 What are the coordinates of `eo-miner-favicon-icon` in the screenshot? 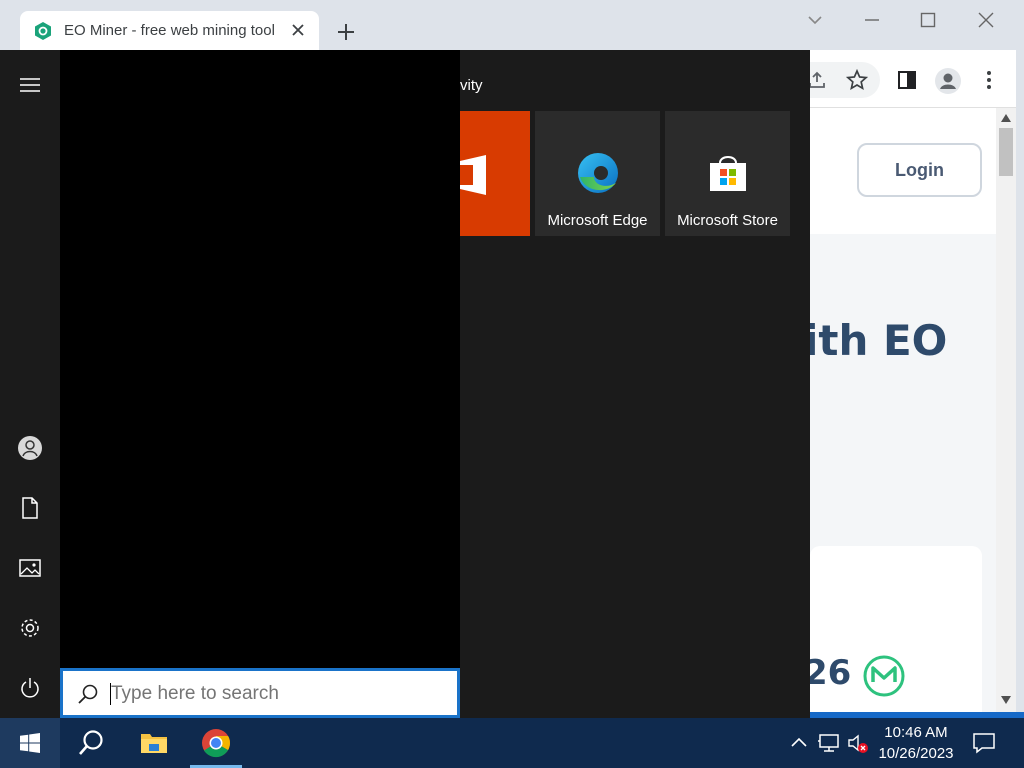 It's located at (43, 31).